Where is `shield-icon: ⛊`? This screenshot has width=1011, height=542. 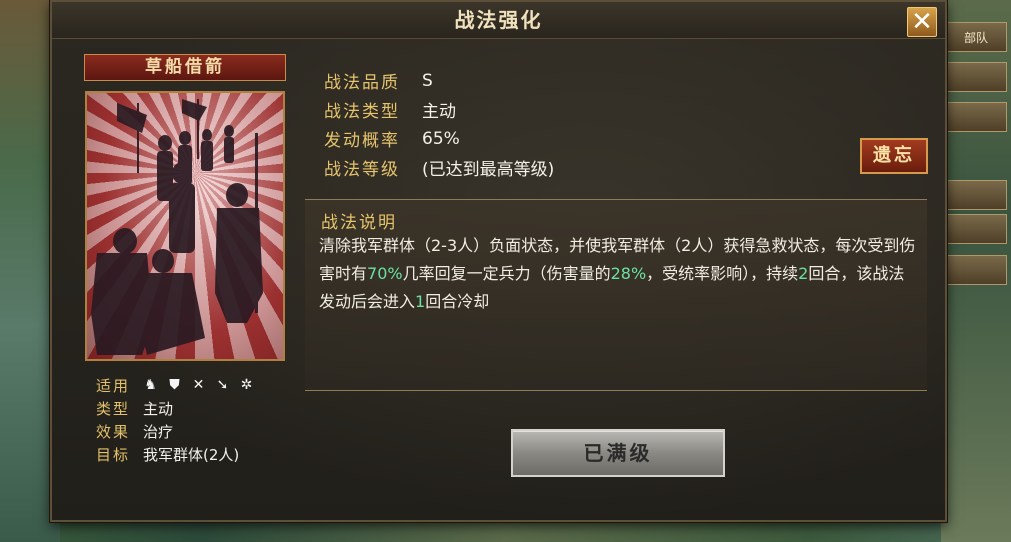 shield-icon: ⛊ is located at coordinates (174, 385).